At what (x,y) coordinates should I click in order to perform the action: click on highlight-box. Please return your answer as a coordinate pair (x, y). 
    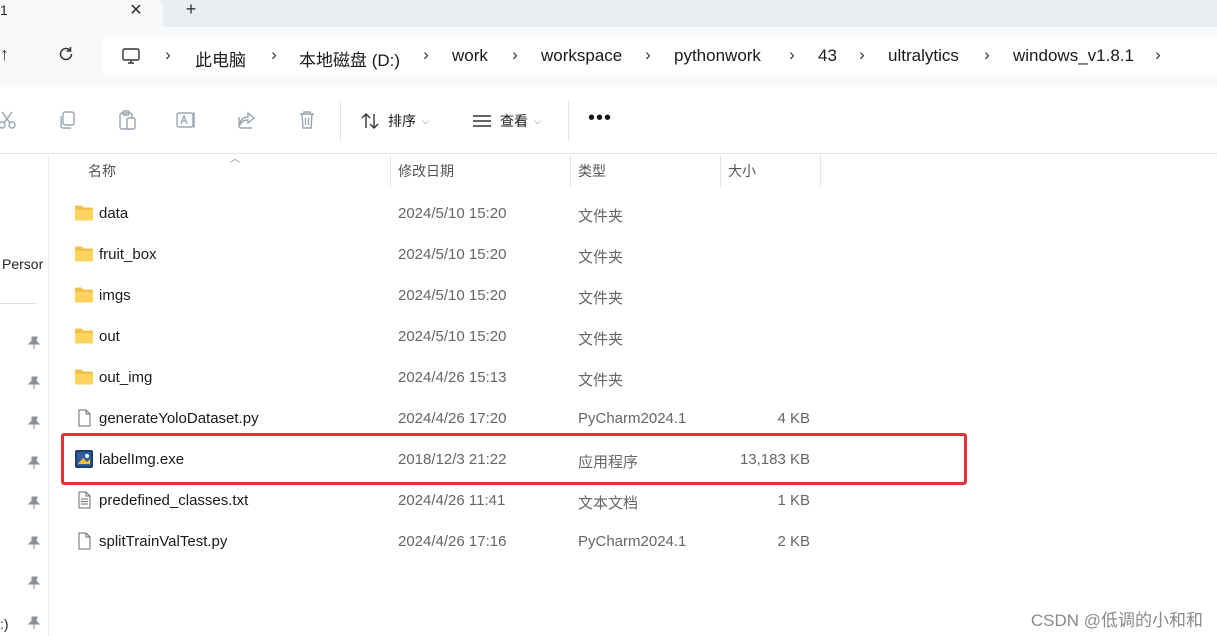
    Looking at the image, I should click on (514, 459).